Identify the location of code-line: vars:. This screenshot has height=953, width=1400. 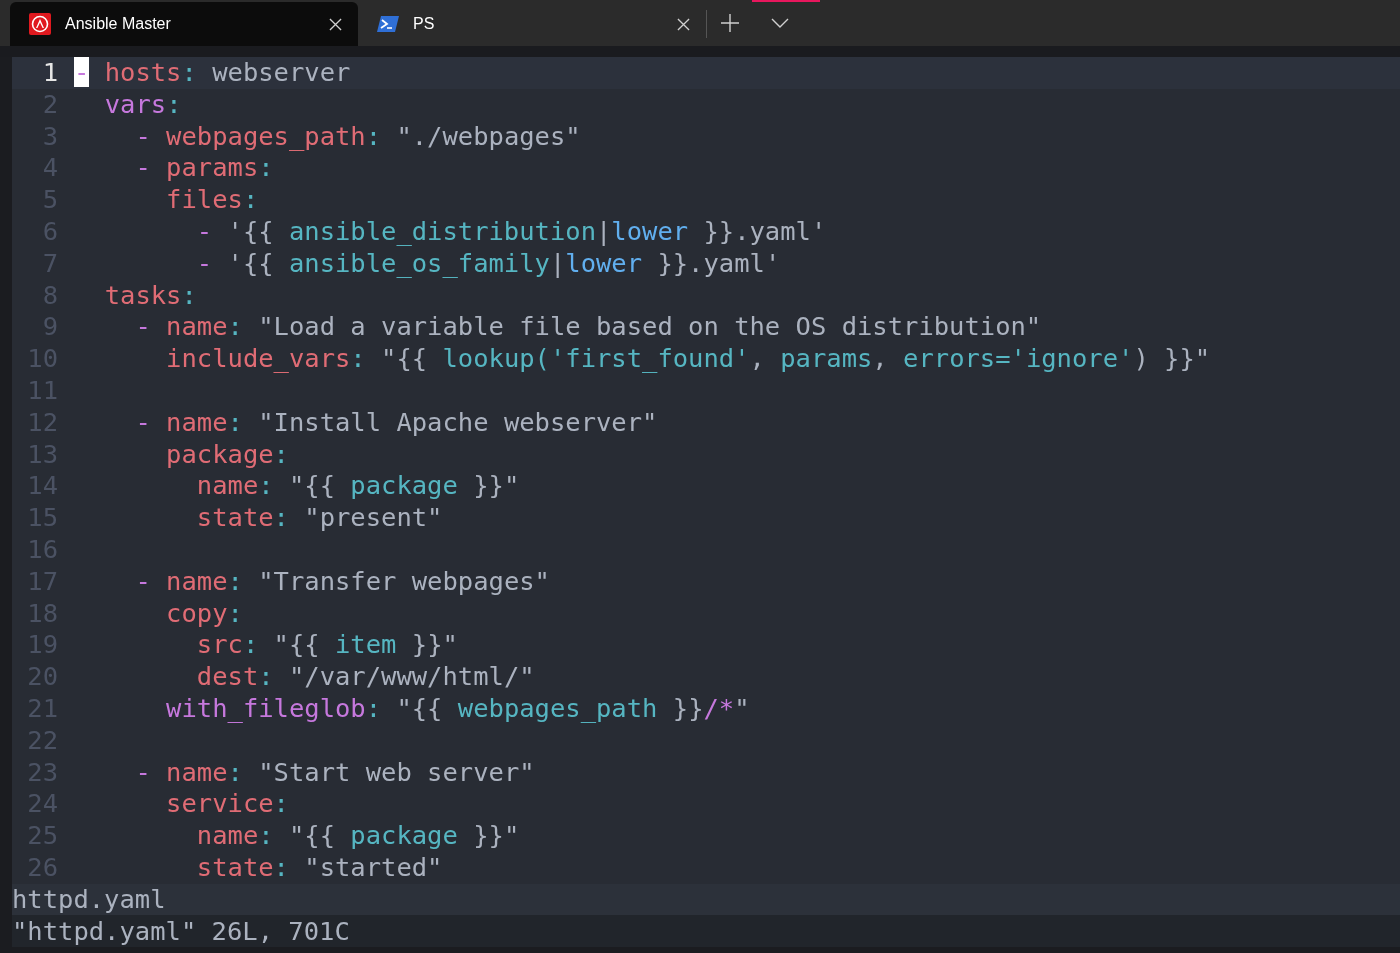
(142, 104).